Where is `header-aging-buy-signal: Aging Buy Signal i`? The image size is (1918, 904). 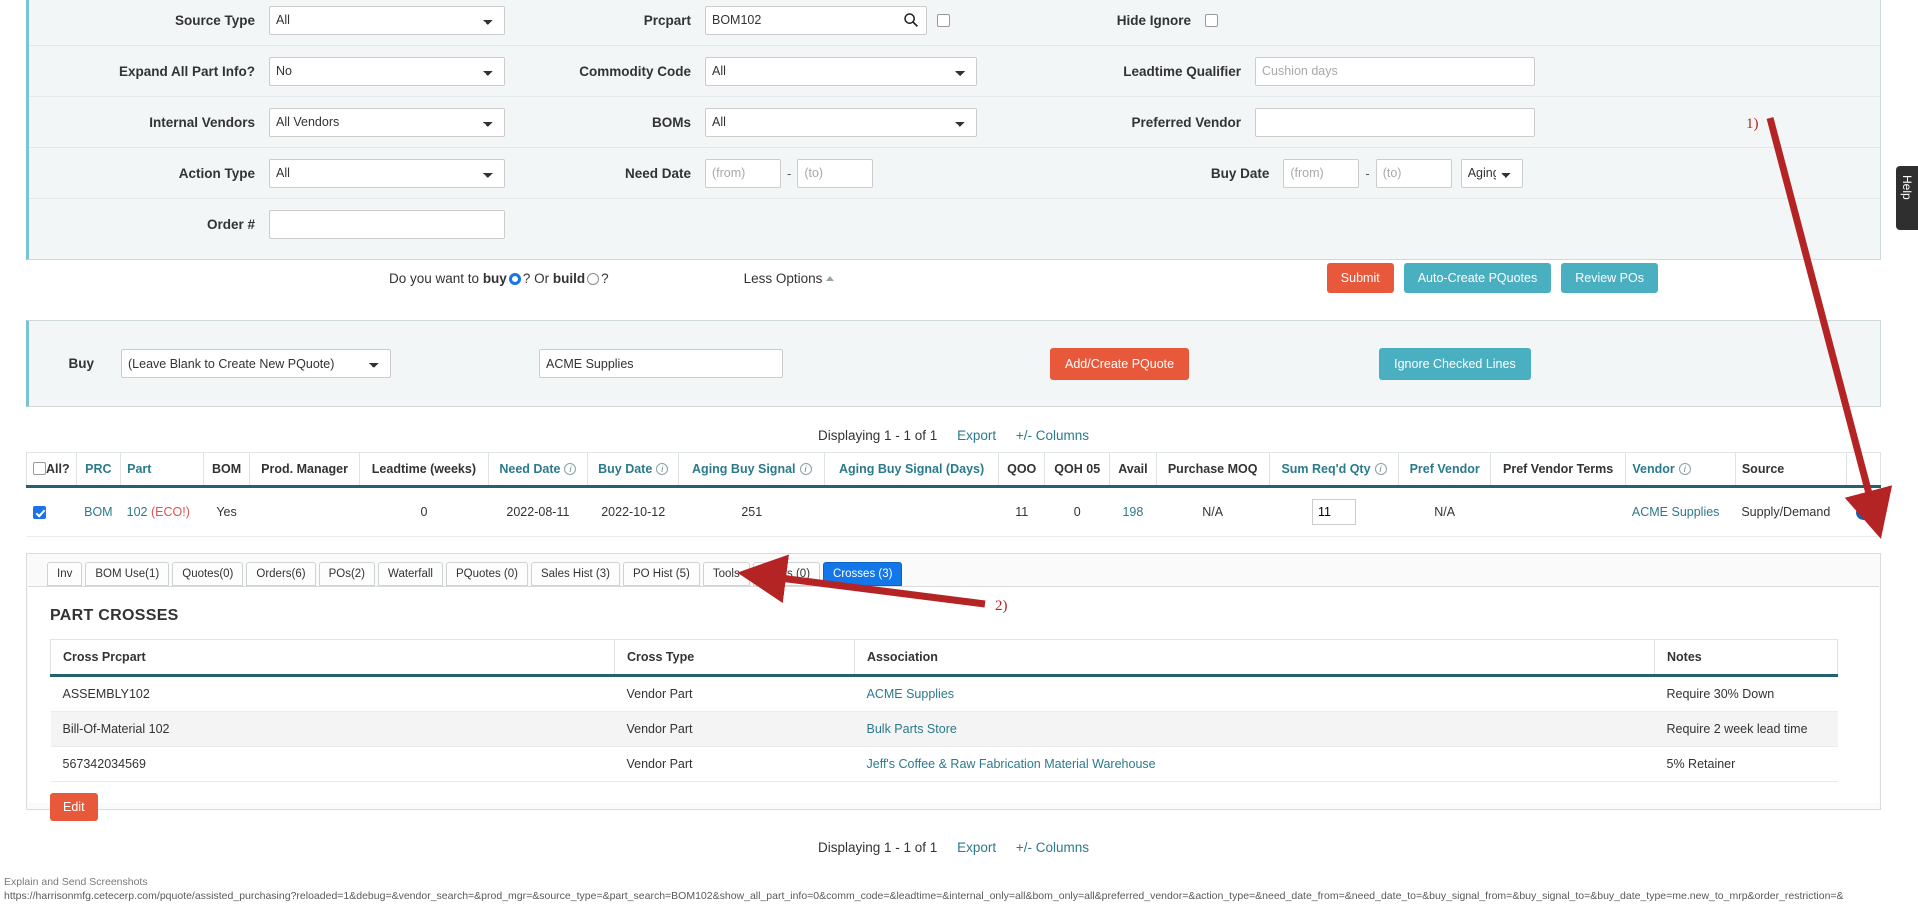 header-aging-buy-signal: Aging Buy Signal i is located at coordinates (752, 470).